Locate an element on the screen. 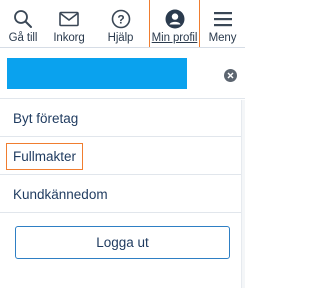 This screenshot has height=288, width=320. nav-inbox: Inkorg is located at coordinates (69, 23).